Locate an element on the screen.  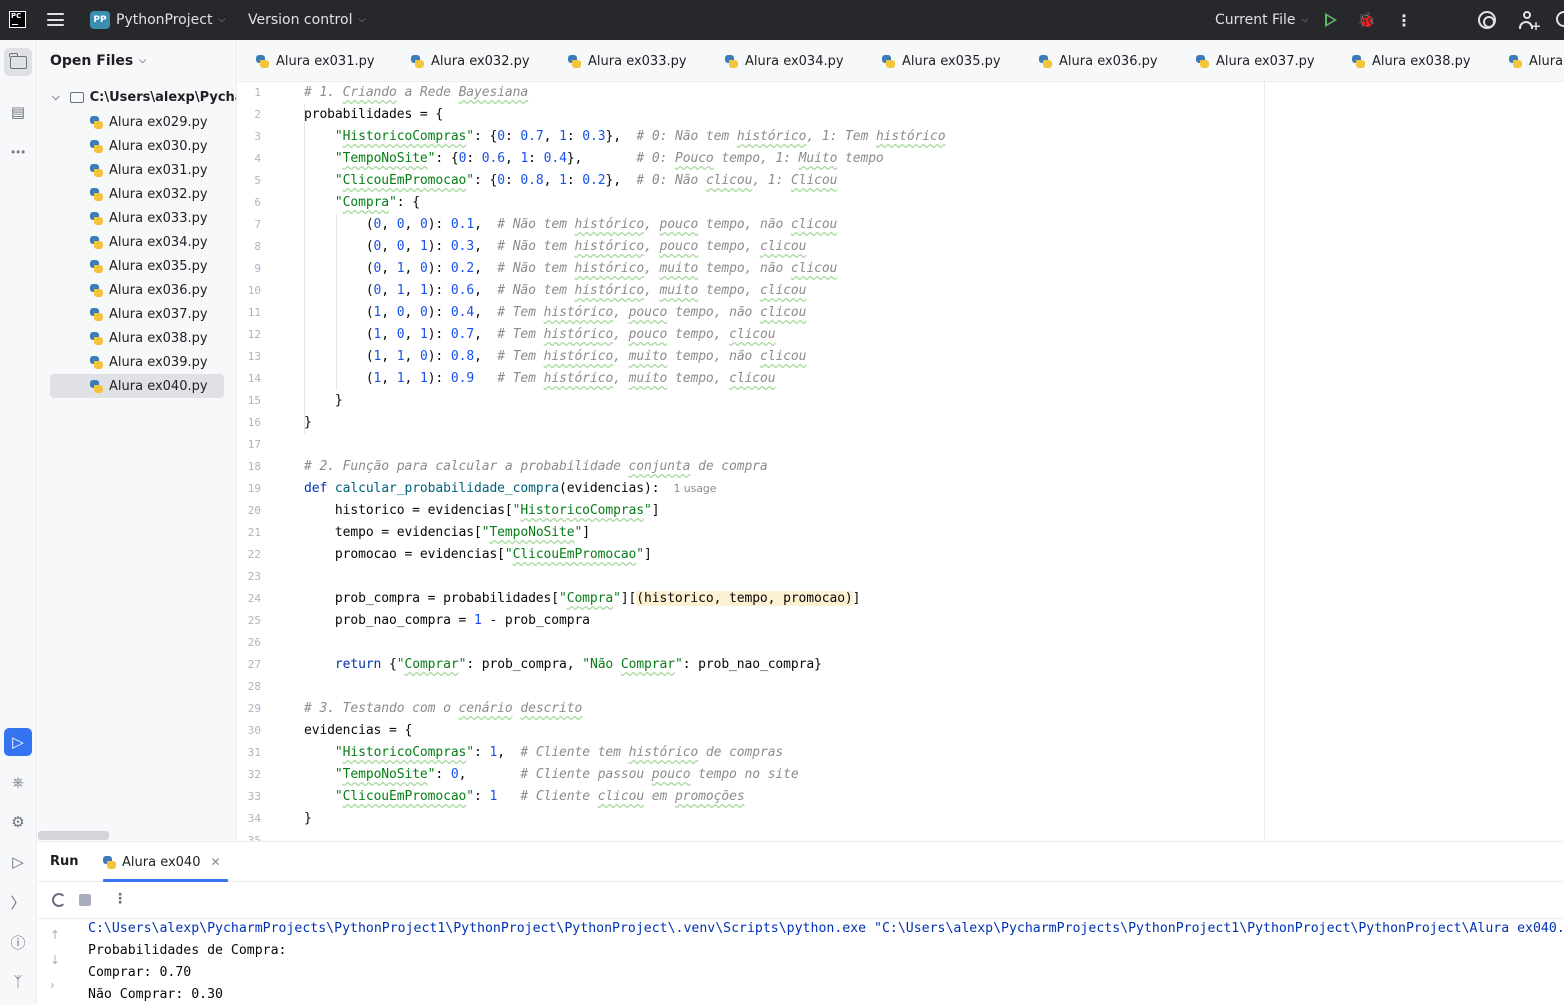
file-name: Alura ex030.py is located at coordinates (158, 146).